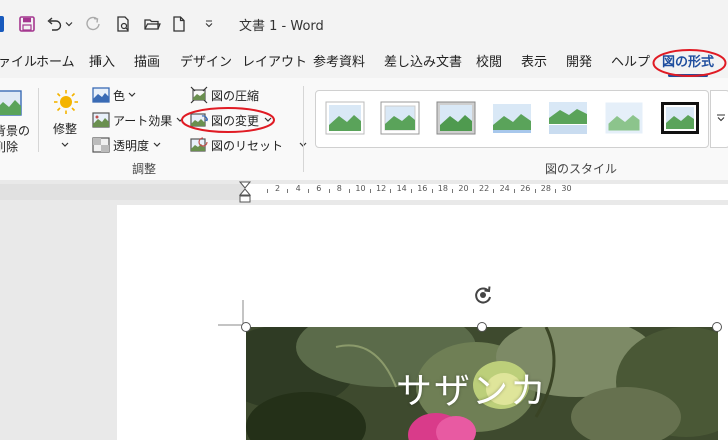 The width and height of the screenshot is (728, 440). What do you see at coordinates (463, 188) in the screenshot?
I see `ruler-number: 20` at bounding box center [463, 188].